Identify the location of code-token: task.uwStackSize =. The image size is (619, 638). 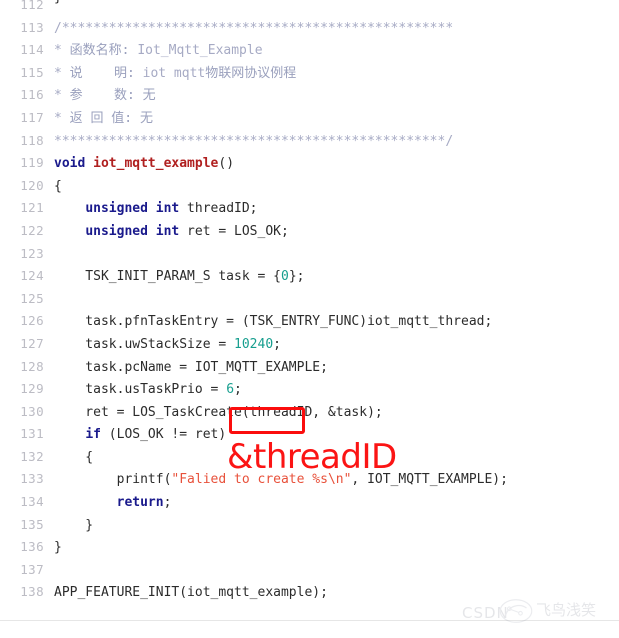
(144, 344).